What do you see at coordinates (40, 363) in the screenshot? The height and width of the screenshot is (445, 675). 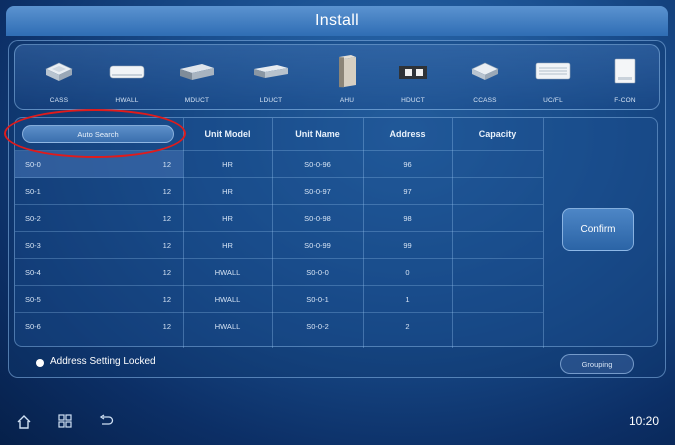 I see `status-dot-icon` at bounding box center [40, 363].